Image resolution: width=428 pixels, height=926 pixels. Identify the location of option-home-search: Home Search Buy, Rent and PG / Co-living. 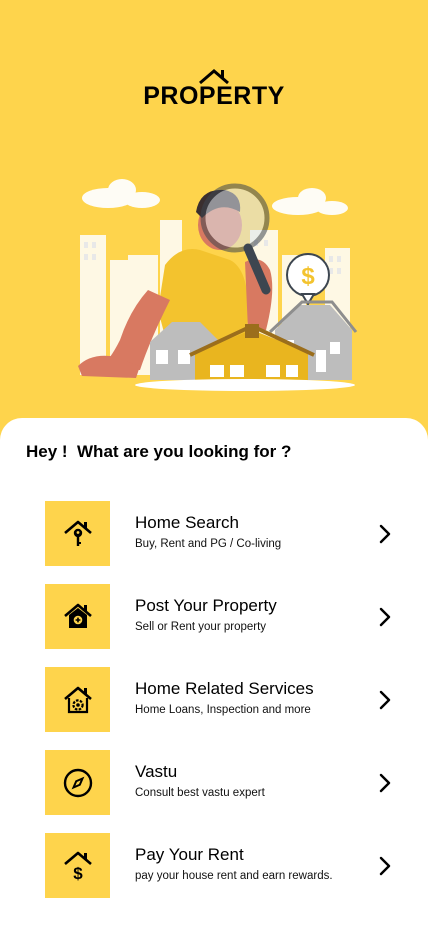
(214, 534).